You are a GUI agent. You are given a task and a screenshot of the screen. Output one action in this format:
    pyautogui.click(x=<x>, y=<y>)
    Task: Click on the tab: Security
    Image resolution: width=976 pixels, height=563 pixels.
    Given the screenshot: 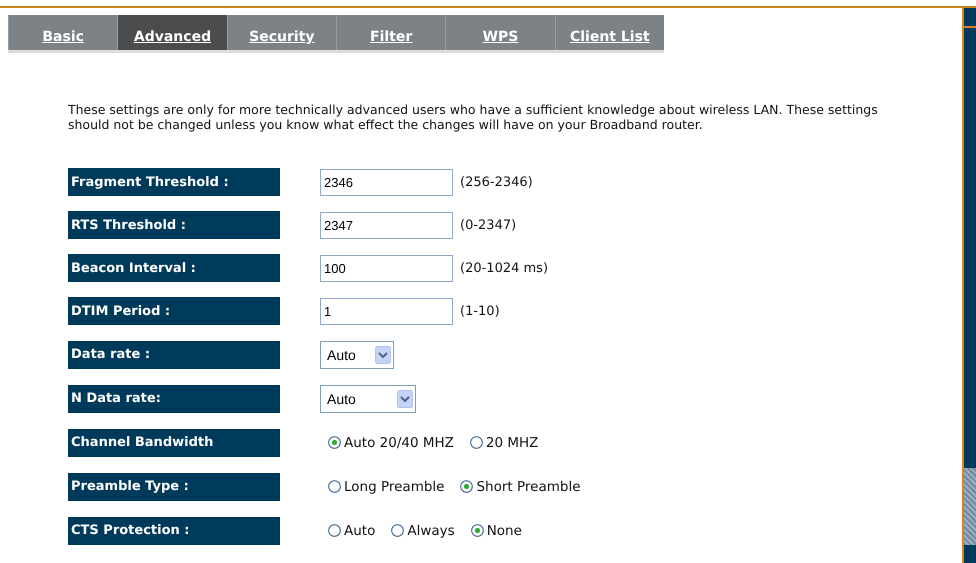 What is the action you would take?
    pyautogui.click(x=281, y=32)
    